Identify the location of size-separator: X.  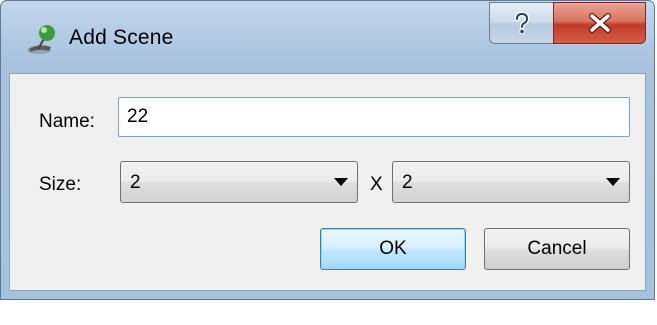
(376, 184).